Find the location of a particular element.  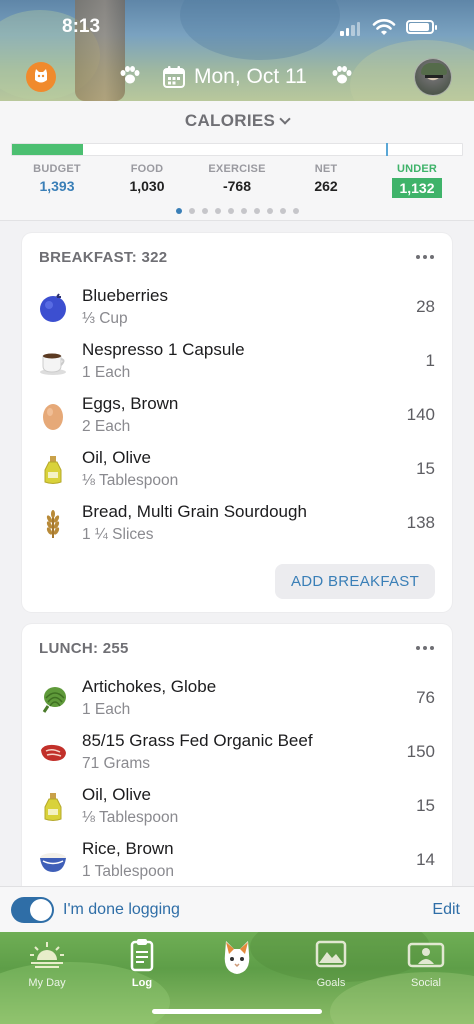

stat-net: NET 262 is located at coordinates (326, 178).